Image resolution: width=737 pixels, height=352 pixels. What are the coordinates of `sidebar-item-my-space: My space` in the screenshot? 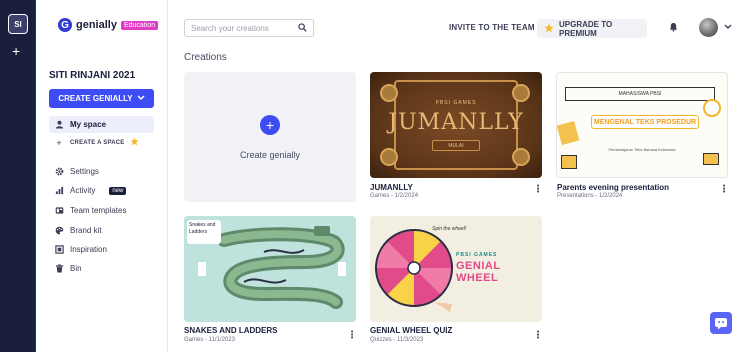 It's located at (101, 124).